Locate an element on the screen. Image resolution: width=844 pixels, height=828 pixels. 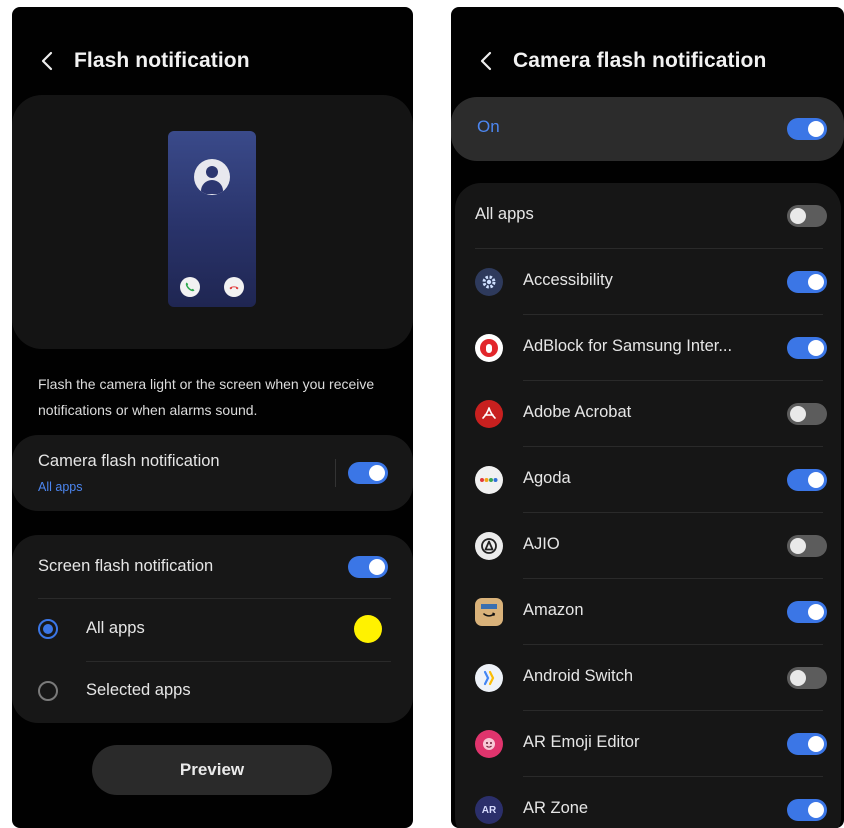
all-apps-radio is located at coordinates (48, 629).